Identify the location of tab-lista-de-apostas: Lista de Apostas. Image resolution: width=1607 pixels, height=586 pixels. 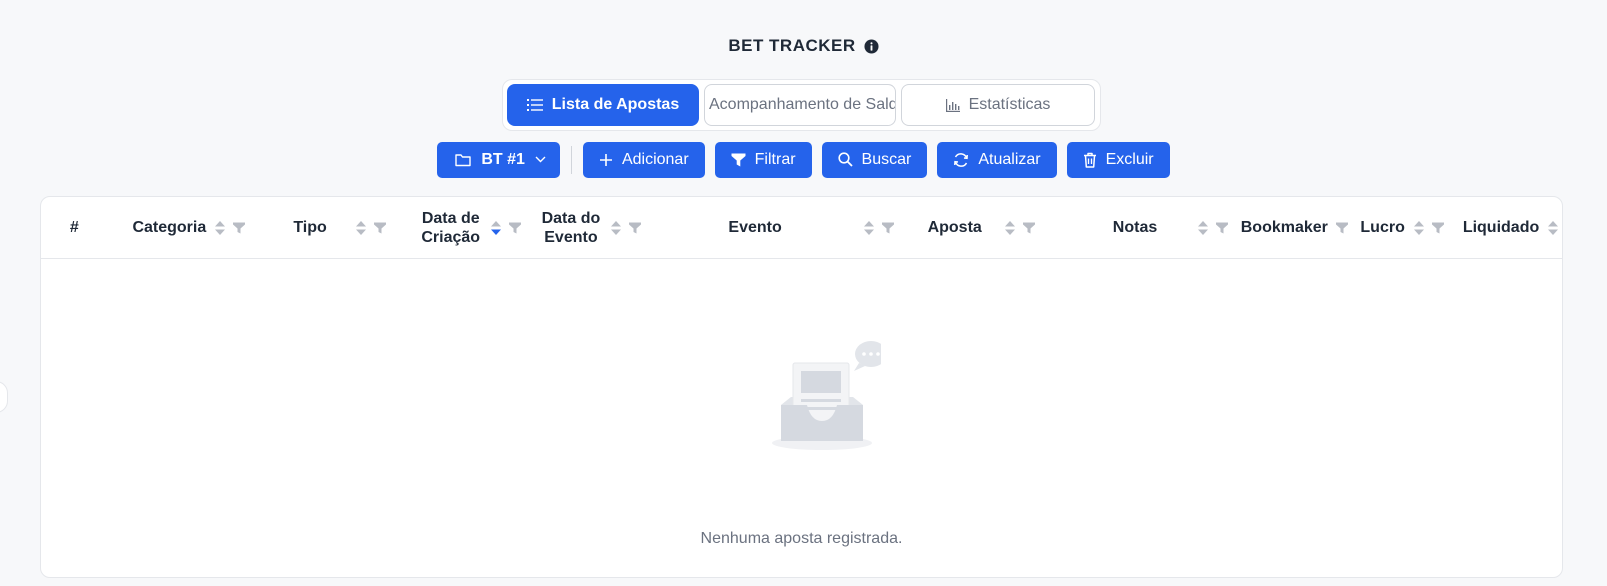
(603, 105).